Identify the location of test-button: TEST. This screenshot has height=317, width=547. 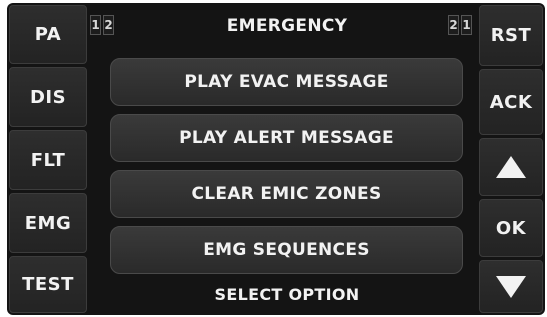
(48, 284).